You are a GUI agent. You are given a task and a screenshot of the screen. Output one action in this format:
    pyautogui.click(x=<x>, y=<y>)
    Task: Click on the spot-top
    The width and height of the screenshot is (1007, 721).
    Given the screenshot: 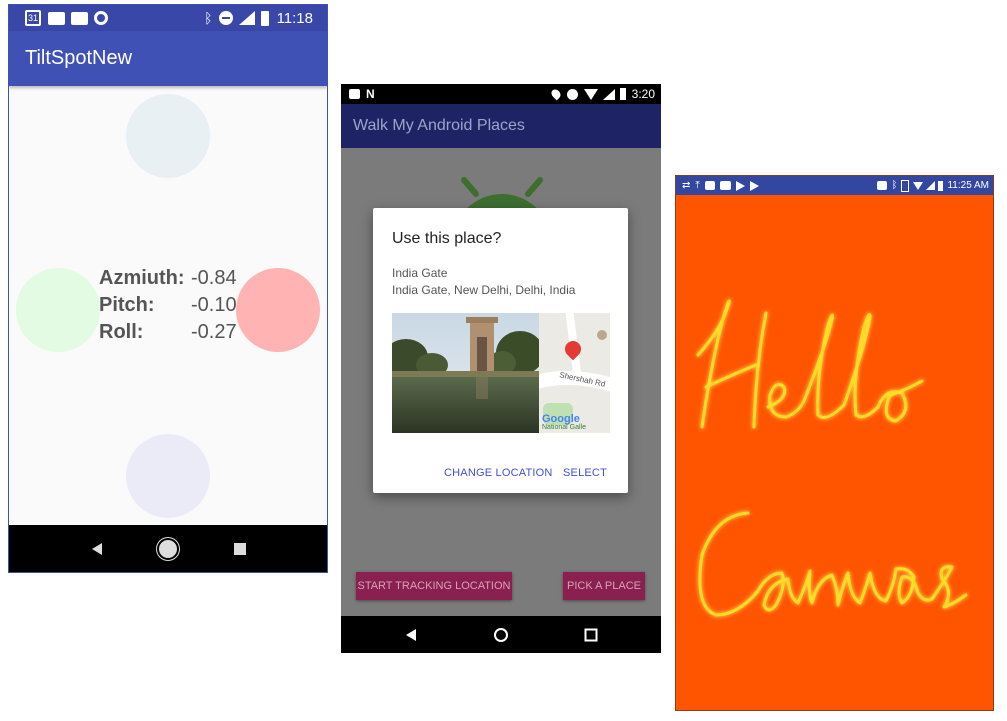 What is the action you would take?
    pyautogui.click(x=168, y=136)
    